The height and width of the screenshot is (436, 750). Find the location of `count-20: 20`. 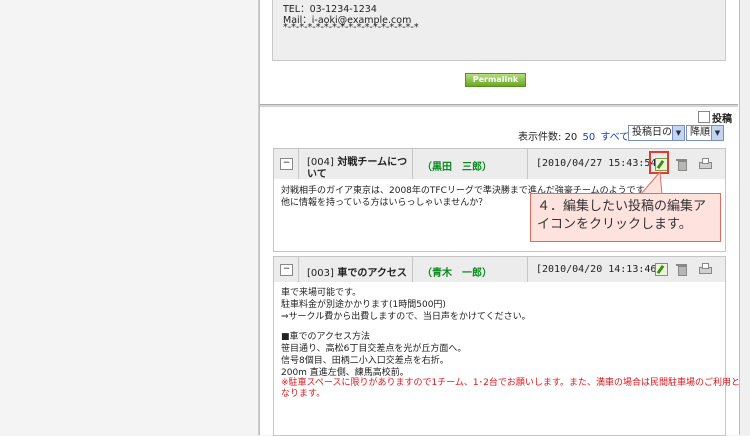

count-20: 20 is located at coordinates (571, 137).